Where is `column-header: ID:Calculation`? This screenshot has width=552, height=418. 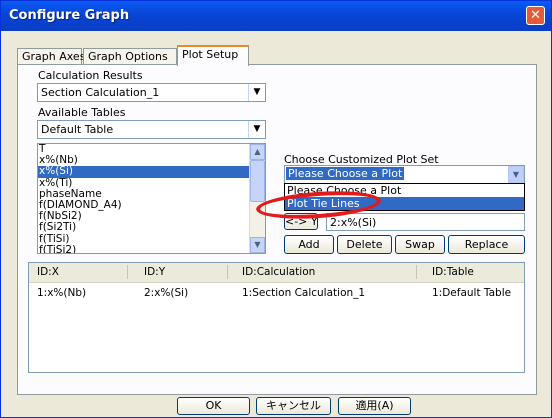
column-header: ID:Calculation is located at coordinates (278, 272).